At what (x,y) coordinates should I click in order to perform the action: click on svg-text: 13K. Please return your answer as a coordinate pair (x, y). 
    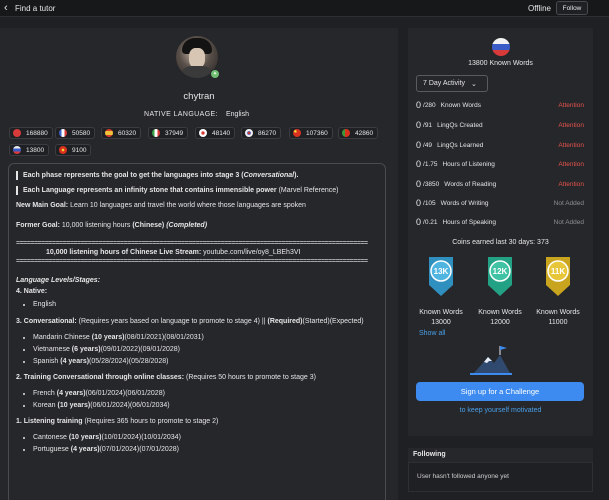
    Looking at the image, I should click on (441, 271).